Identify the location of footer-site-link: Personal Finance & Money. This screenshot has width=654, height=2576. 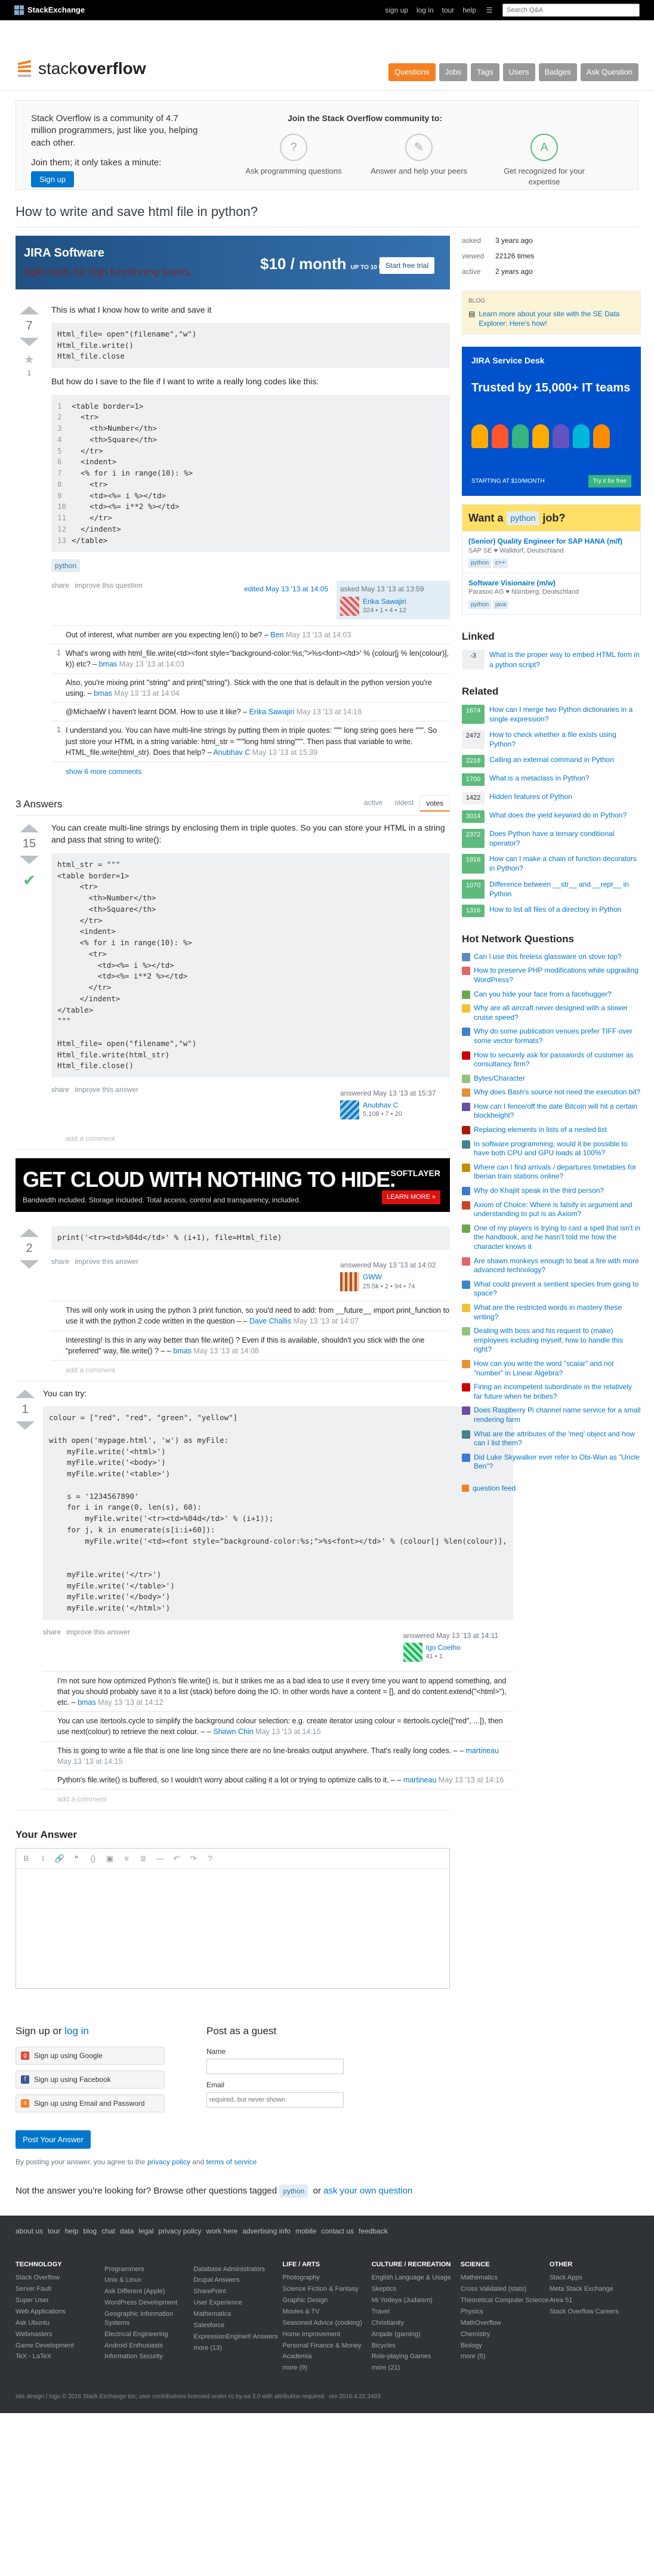
(326, 2345).